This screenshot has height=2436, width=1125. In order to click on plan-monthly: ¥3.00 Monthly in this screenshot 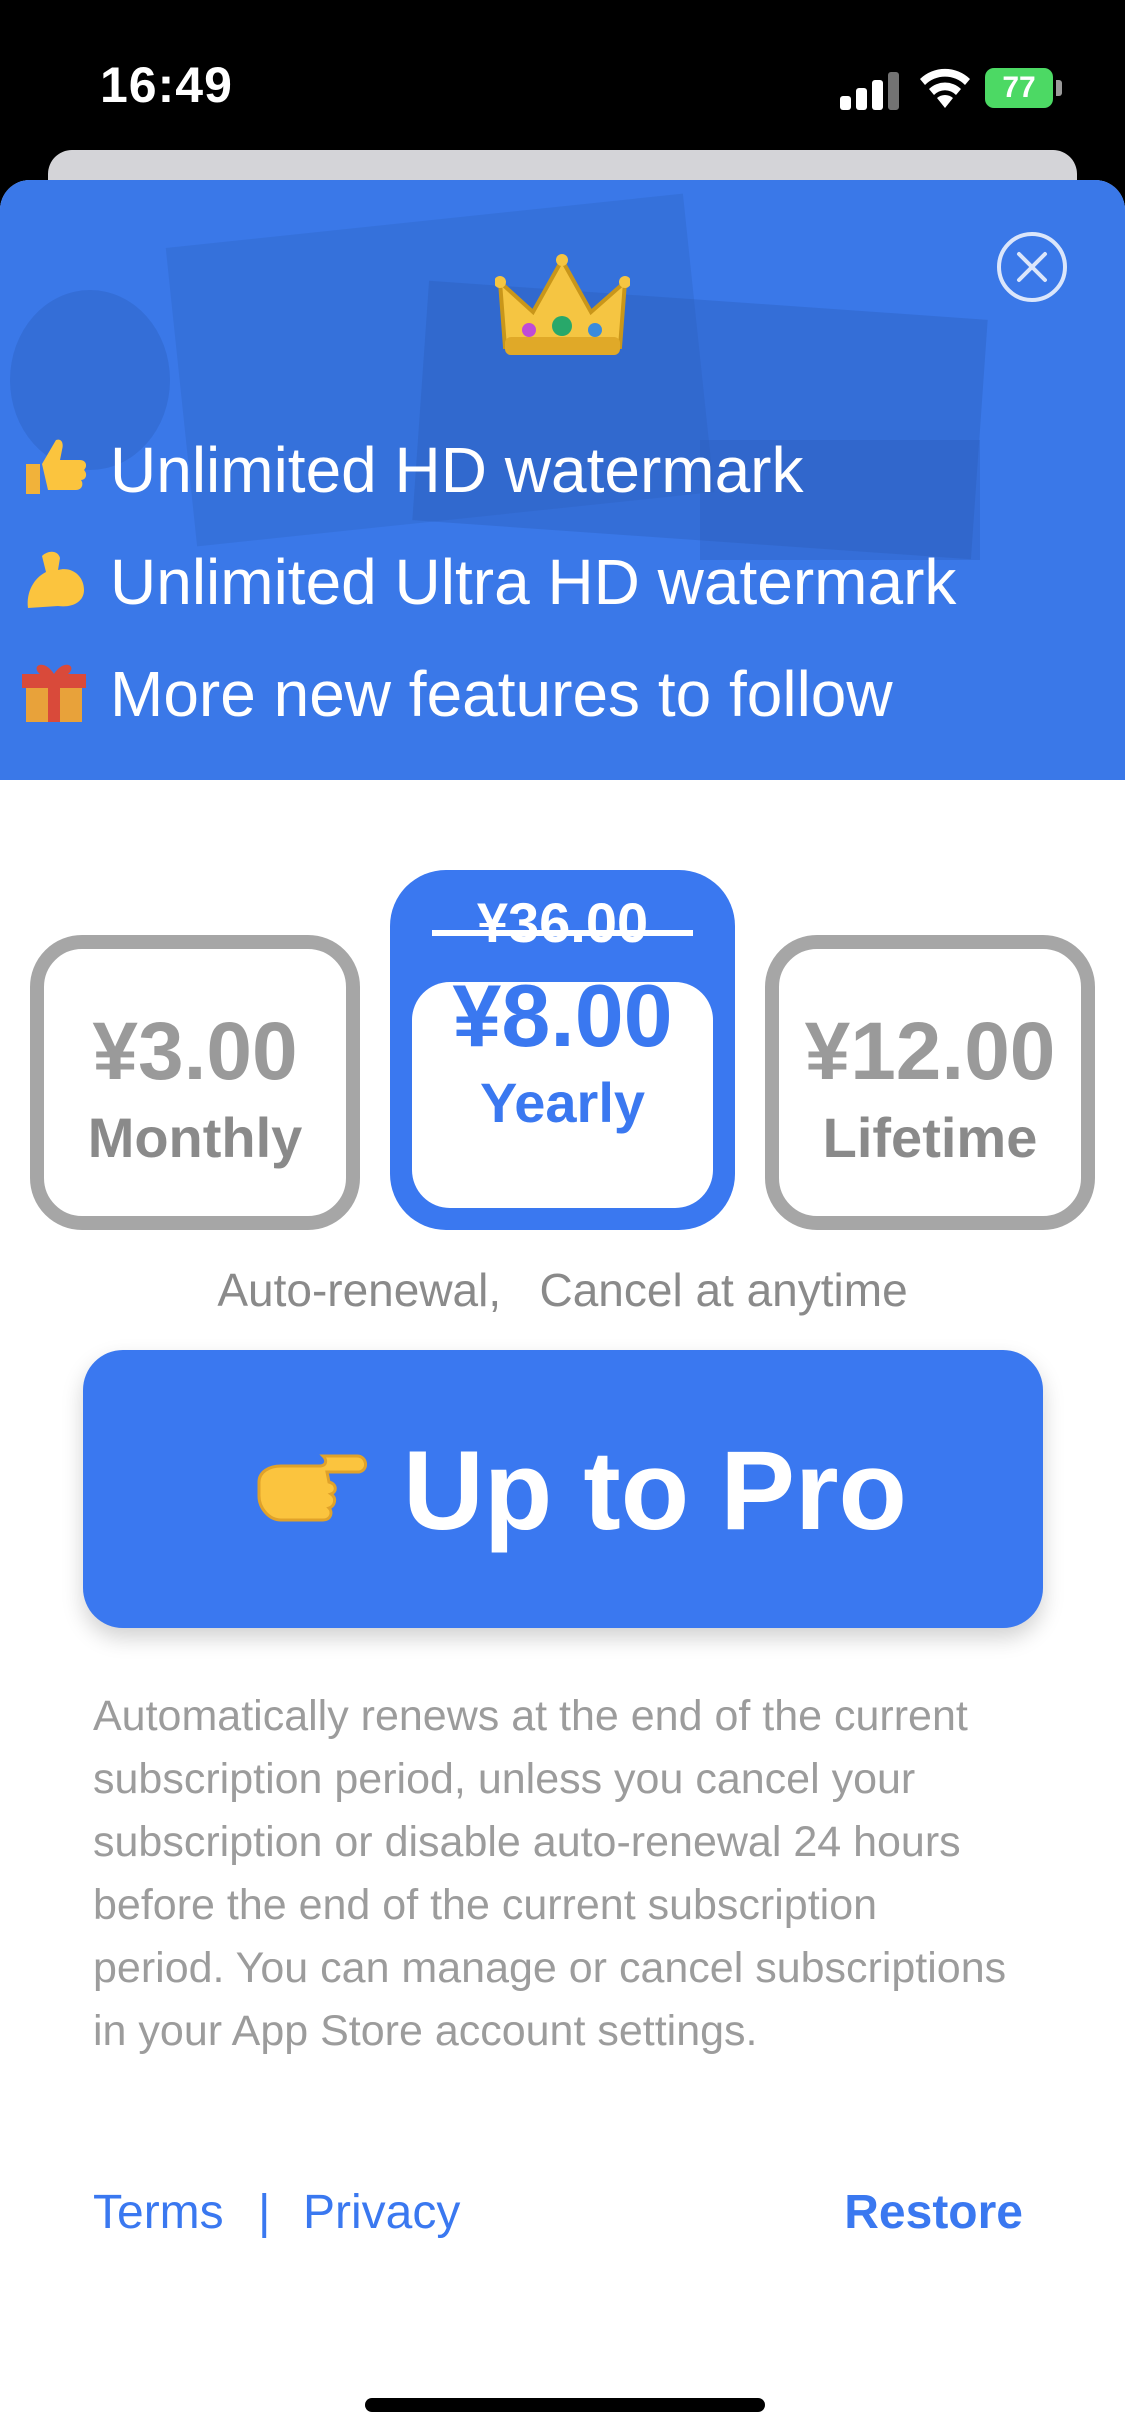, I will do `click(195, 1082)`.